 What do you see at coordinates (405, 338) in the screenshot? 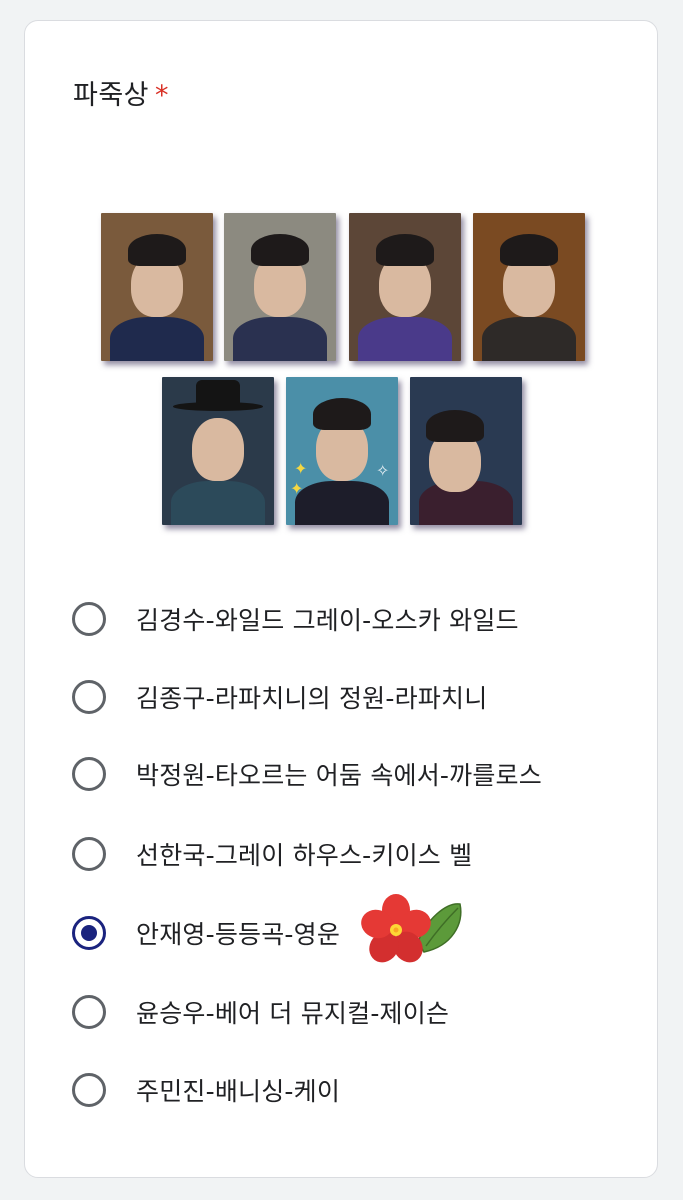
I see `photo-3-outfit` at bounding box center [405, 338].